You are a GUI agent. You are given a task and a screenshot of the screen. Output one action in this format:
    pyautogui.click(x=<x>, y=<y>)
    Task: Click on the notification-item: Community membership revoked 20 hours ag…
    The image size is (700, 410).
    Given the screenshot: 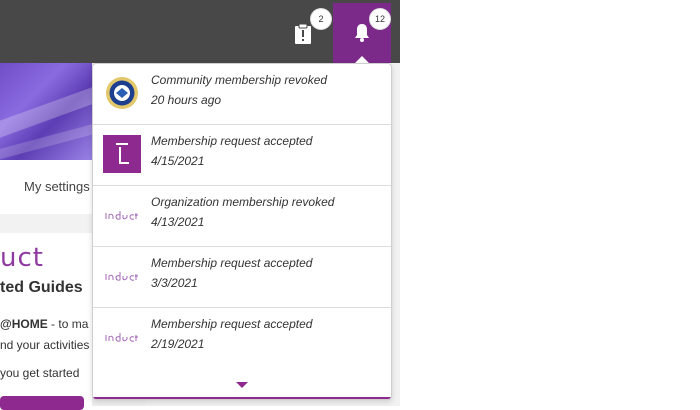 What is the action you would take?
    pyautogui.click(x=242, y=94)
    